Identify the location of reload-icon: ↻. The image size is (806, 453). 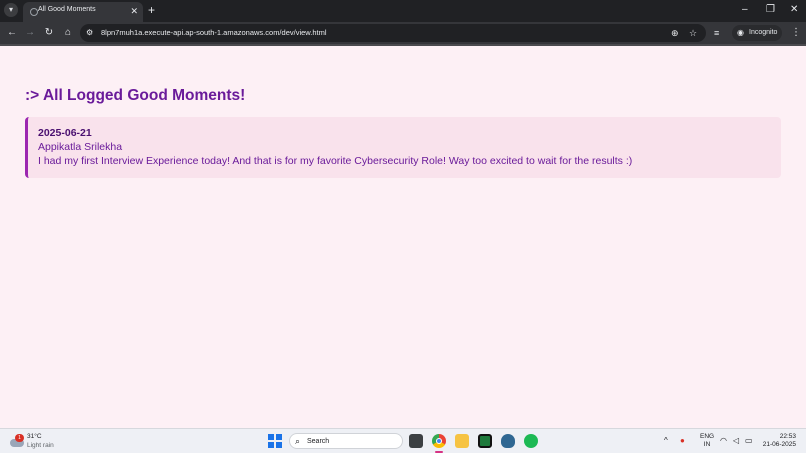
(49, 33).